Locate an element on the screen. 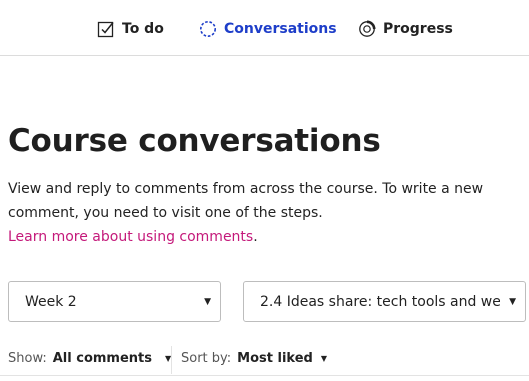 The image size is (529, 381). top-navigation: To do Conversations Progress is located at coordinates (264, 28).